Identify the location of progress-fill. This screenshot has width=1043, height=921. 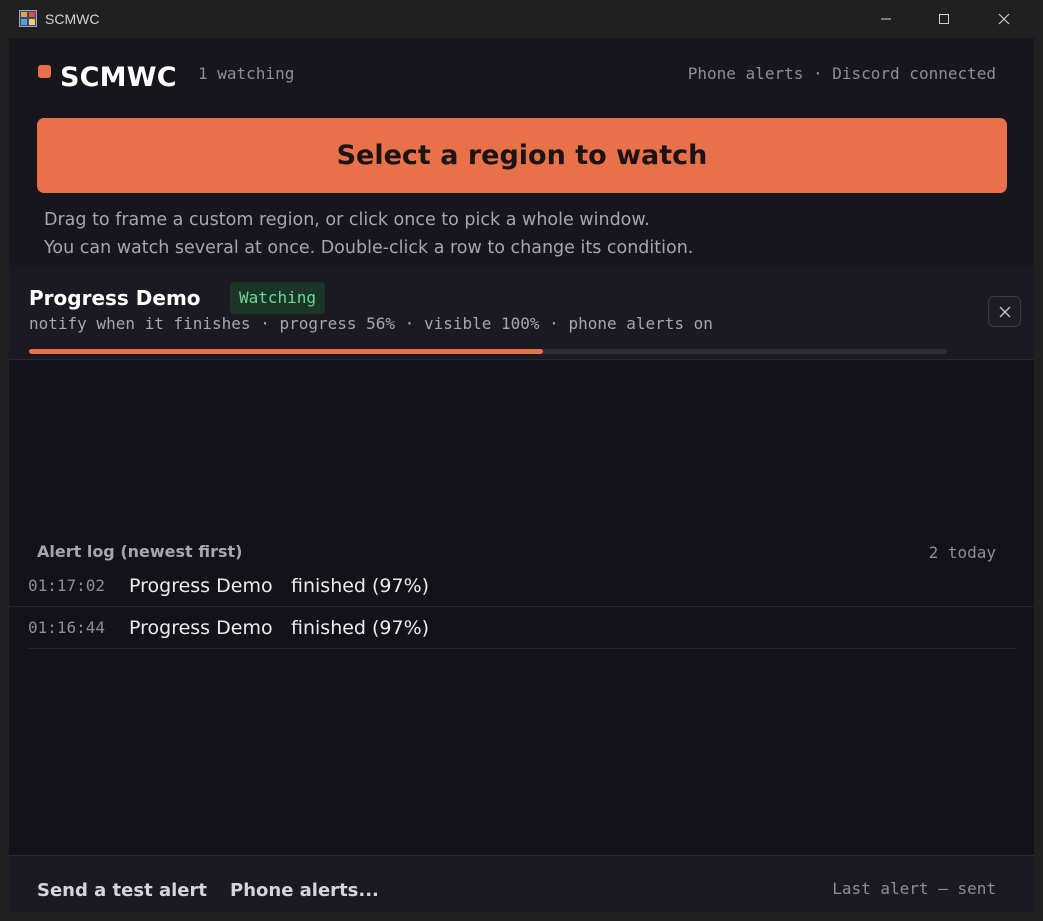
(286, 351).